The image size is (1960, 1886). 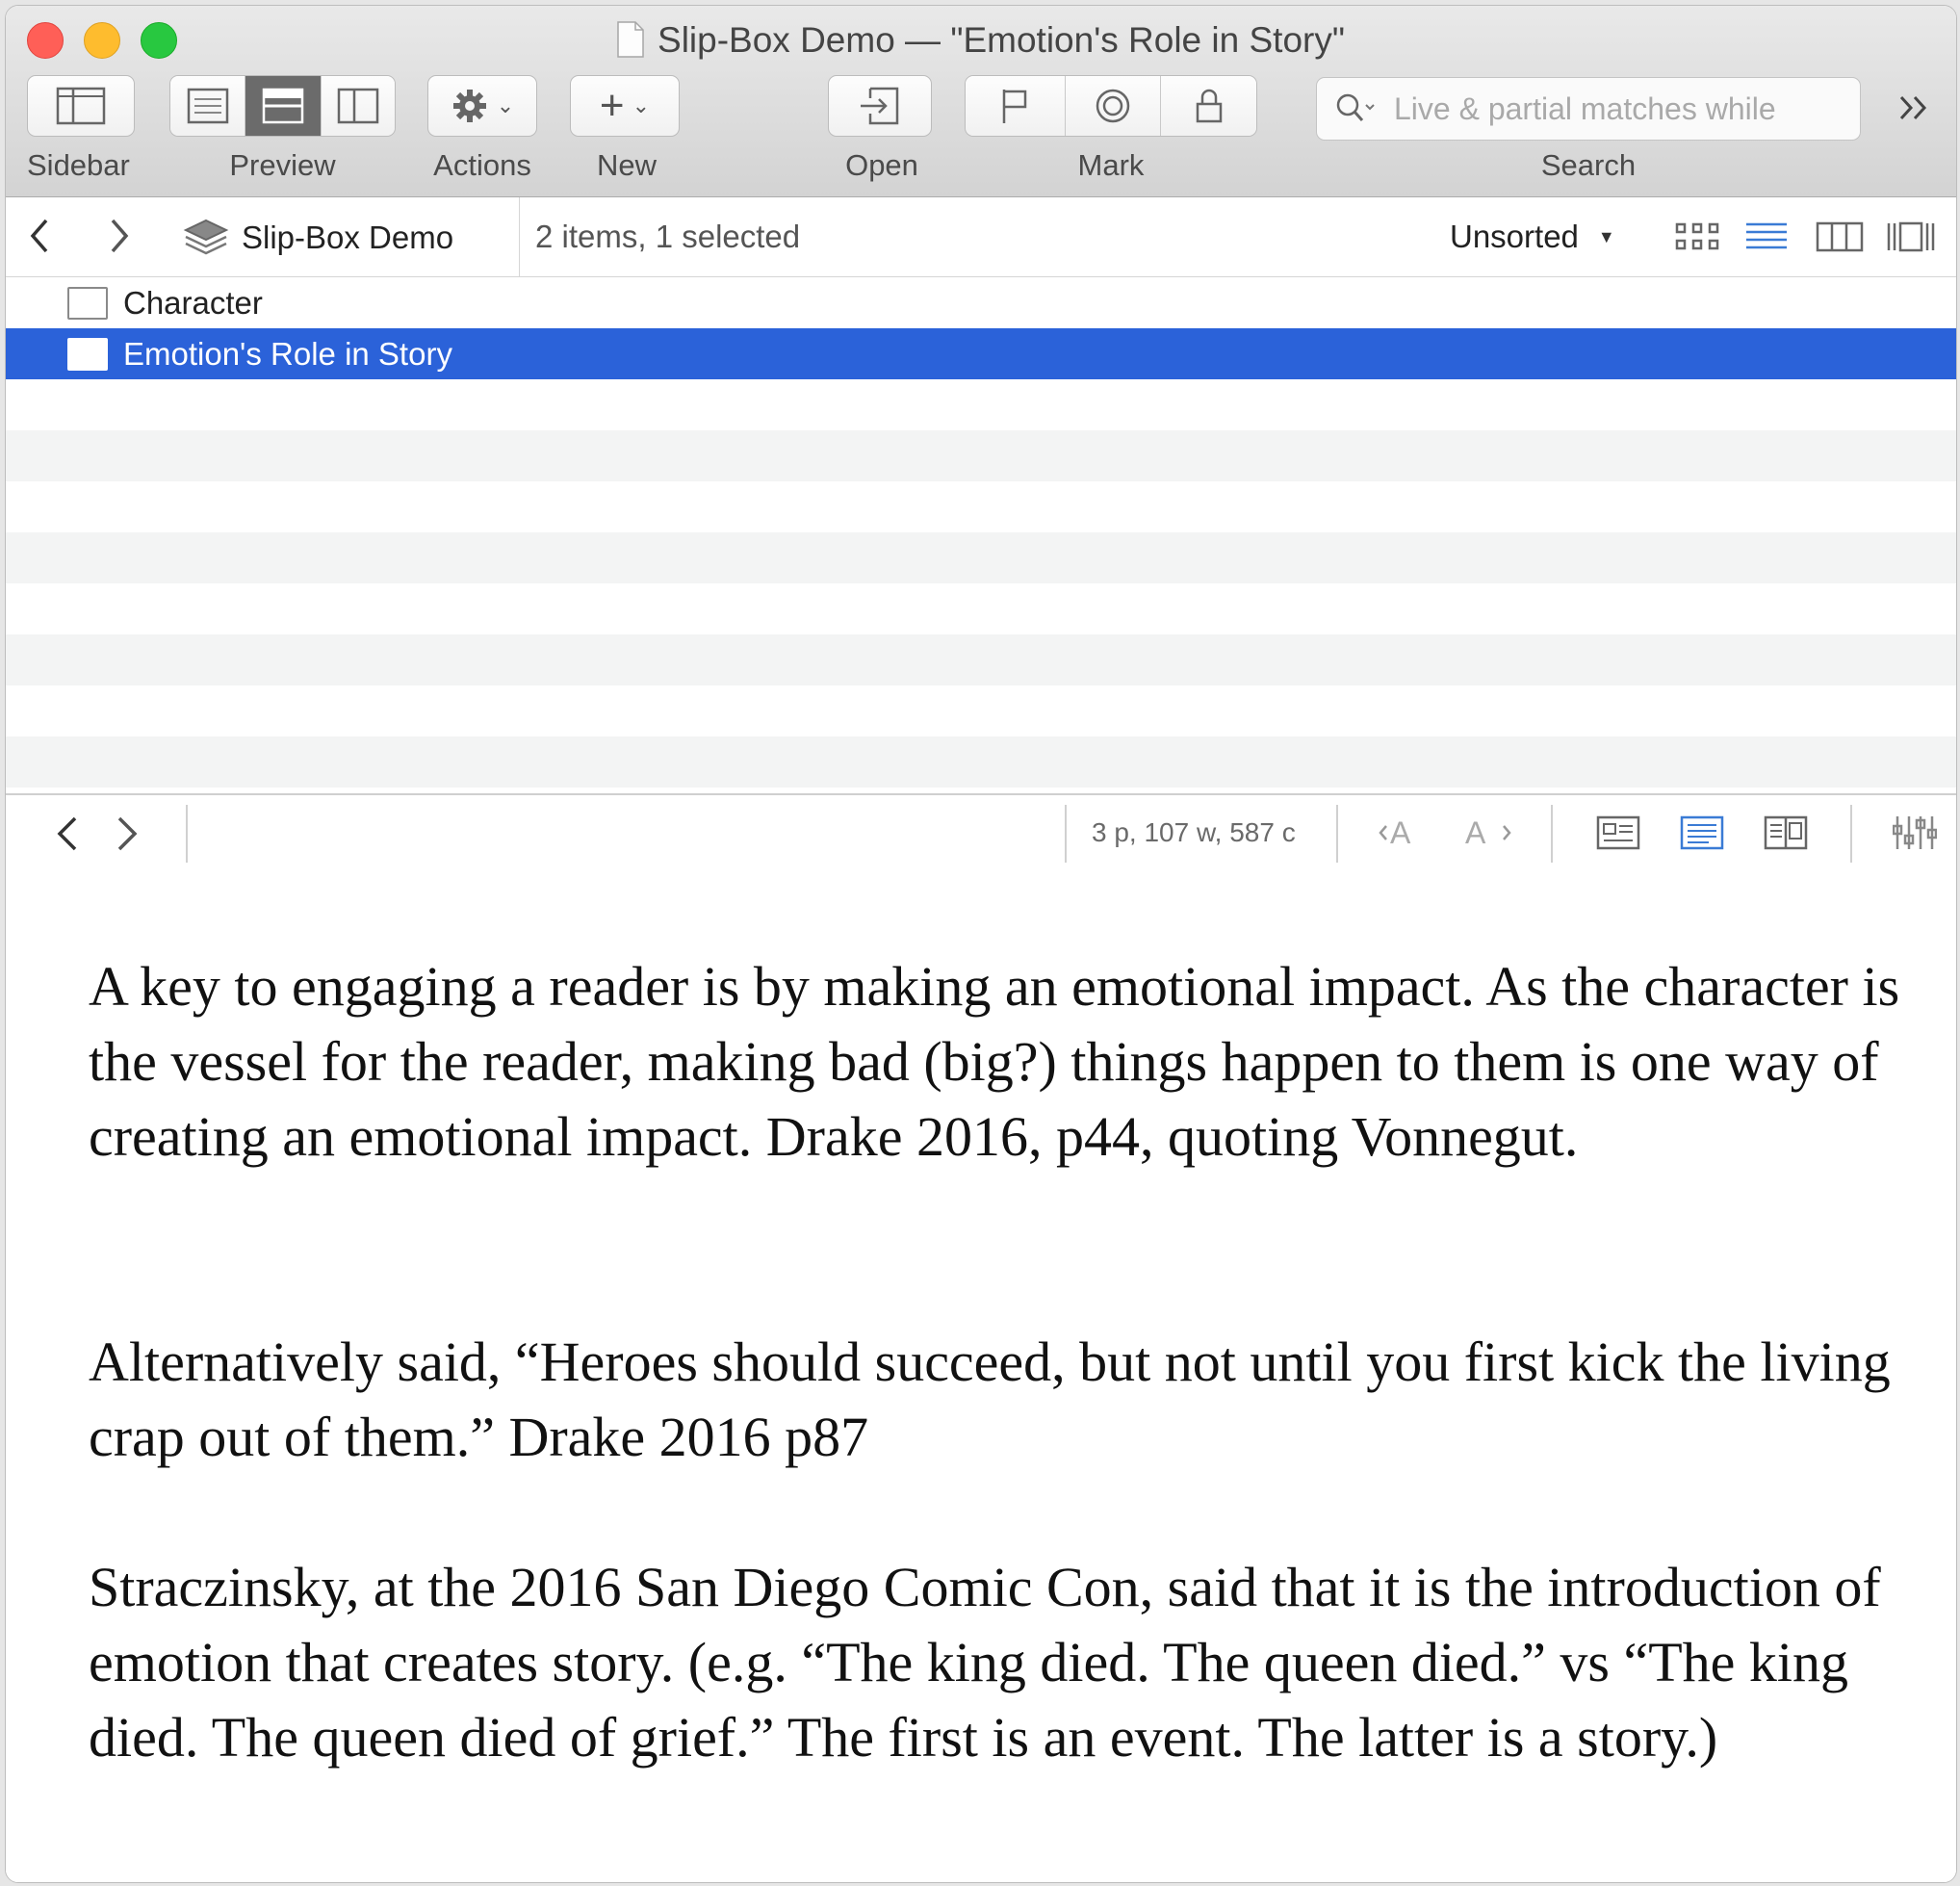 I want to click on preview-label: Preview, so click(x=282, y=165).